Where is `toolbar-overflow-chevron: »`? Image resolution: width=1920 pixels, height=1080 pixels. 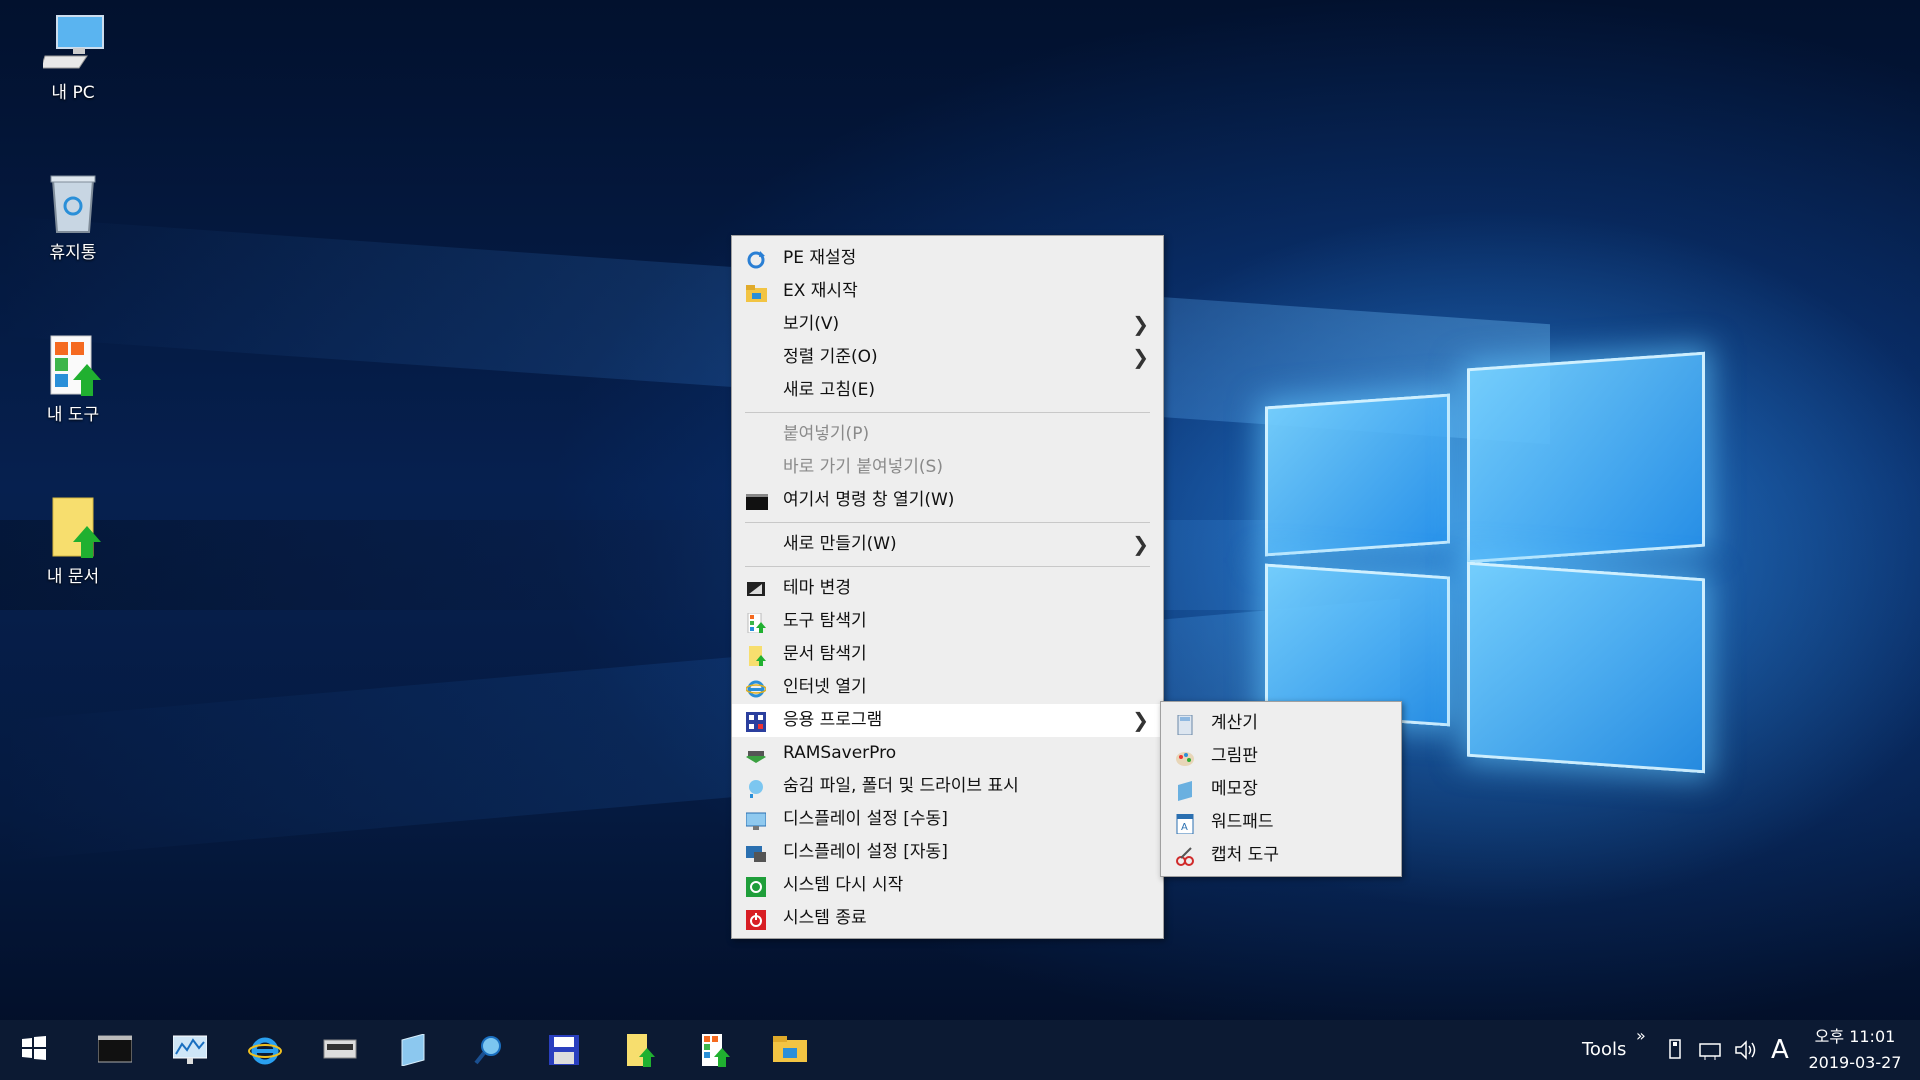
toolbar-overflow-chevron: » is located at coordinates (1641, 1036).